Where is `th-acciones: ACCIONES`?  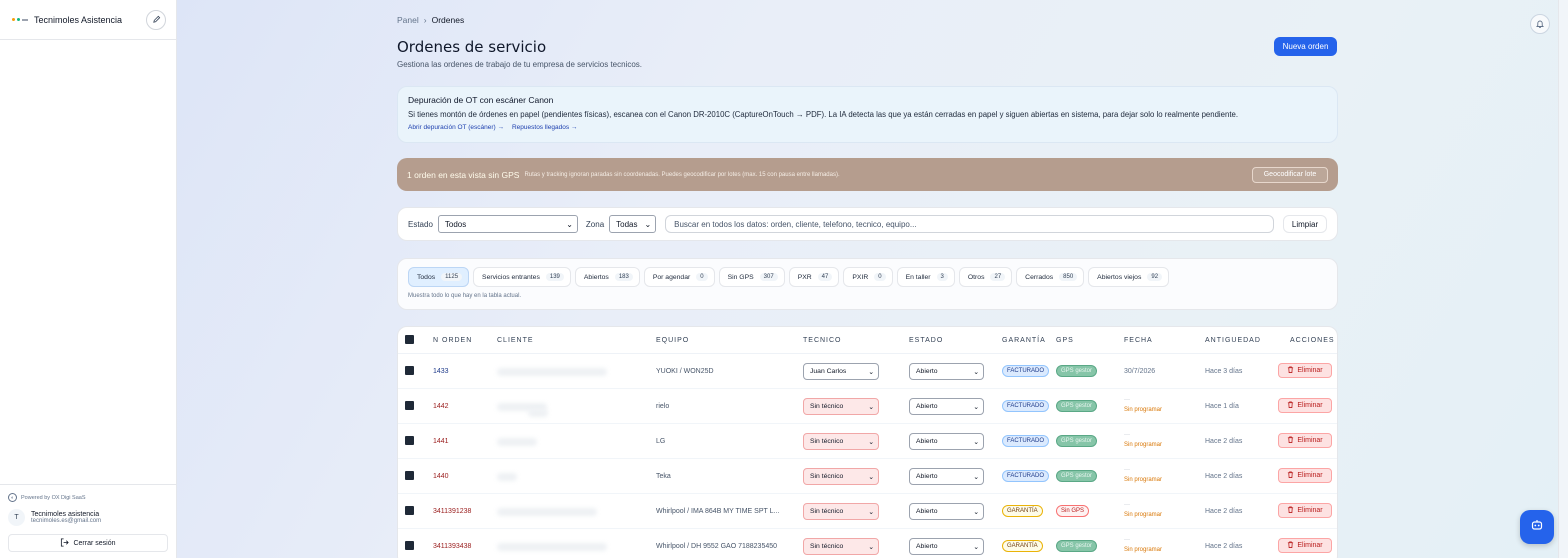 th-acciones: ACCIONES is located at coordinates (1312, 340).